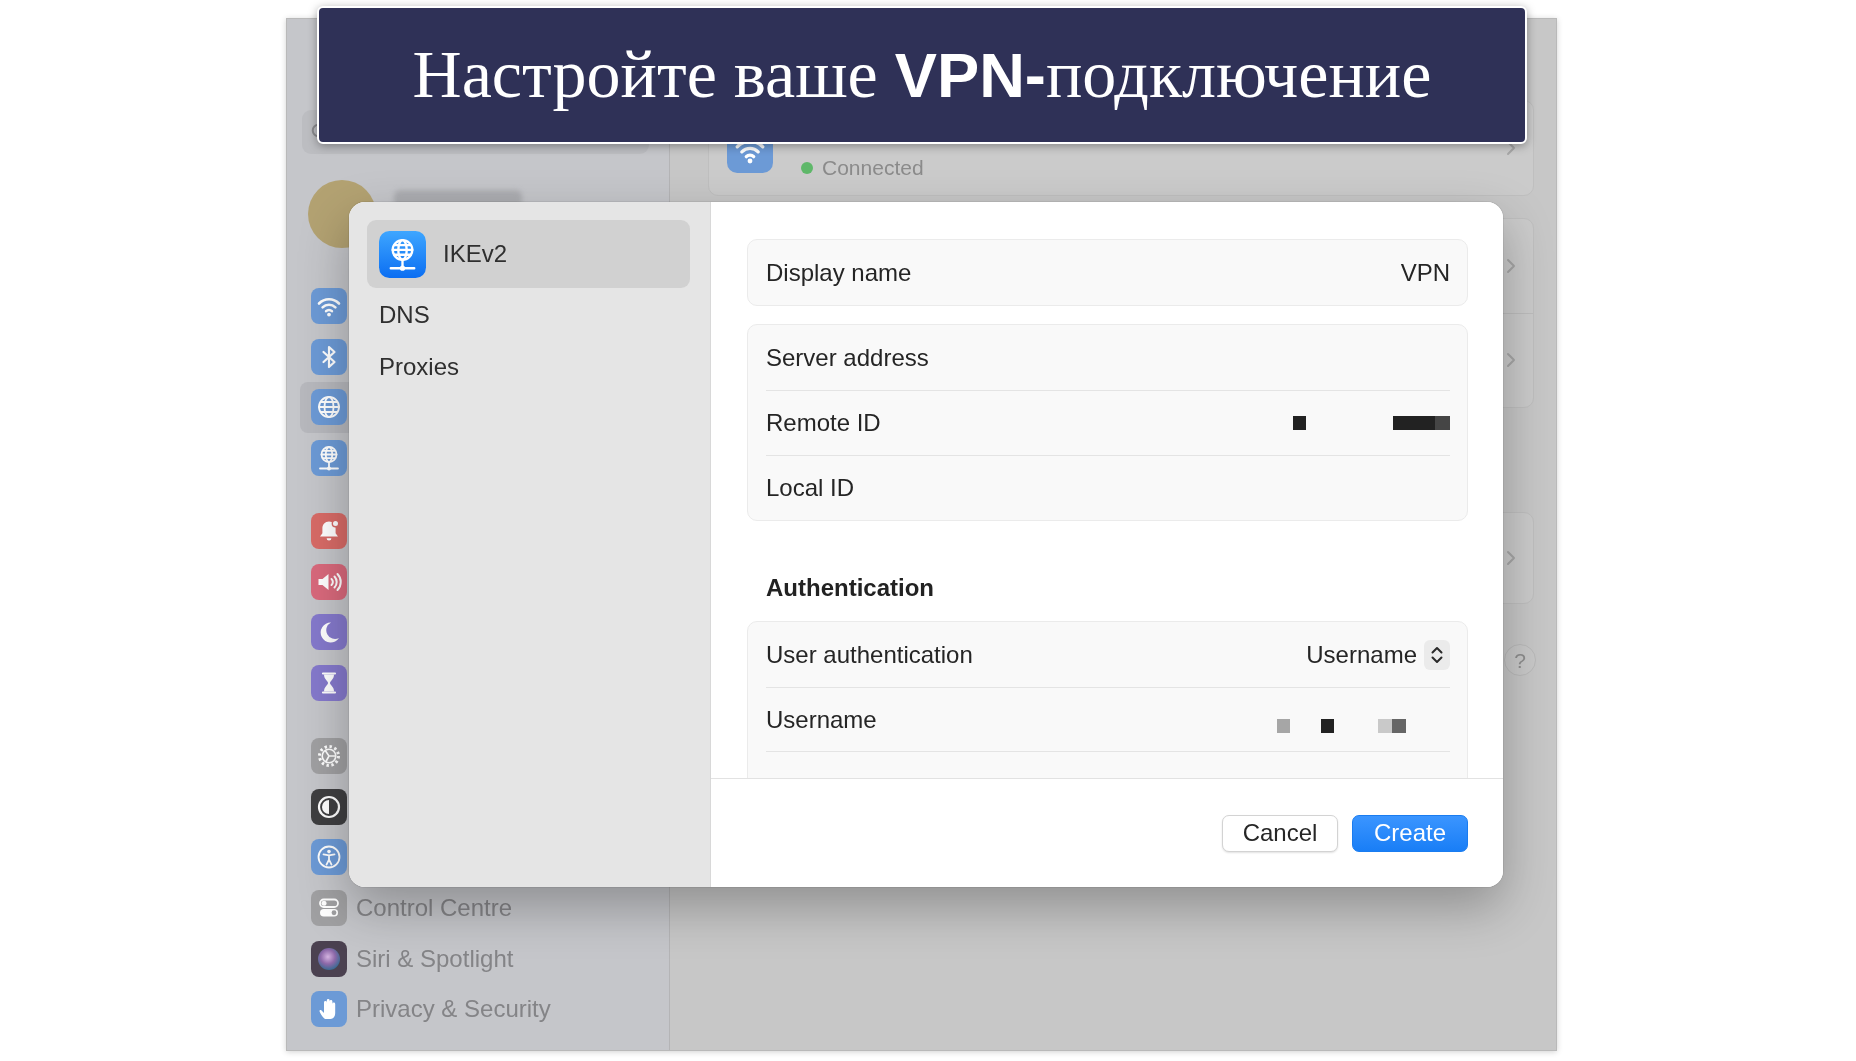  I want to click on orb-icon, so click(329, 958).